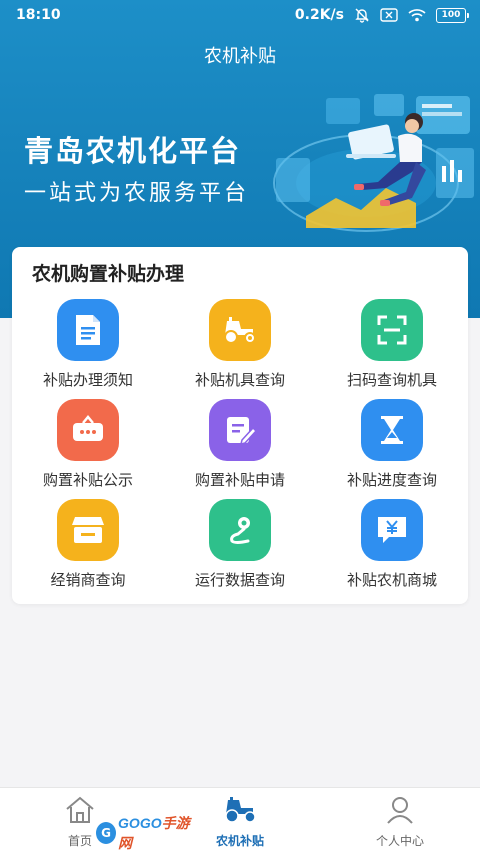  Describe the element at coordinates (240, 530) in the screenshot. I see `location-route-icon` at that location.